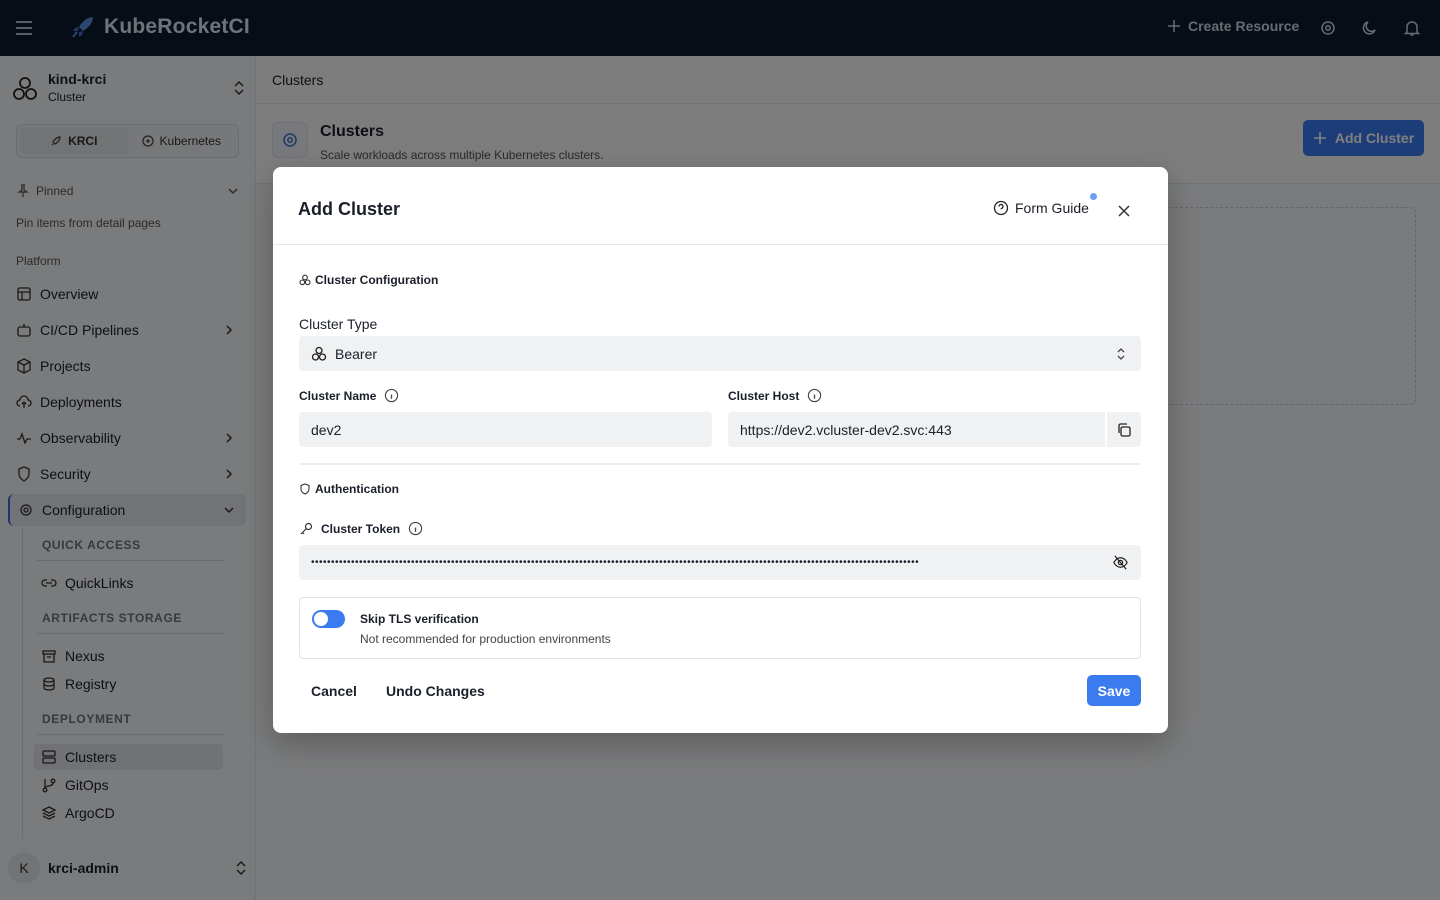 The image size is (1440, 900). I want to click on cluster-name-value: dev2, so click(326, 429).